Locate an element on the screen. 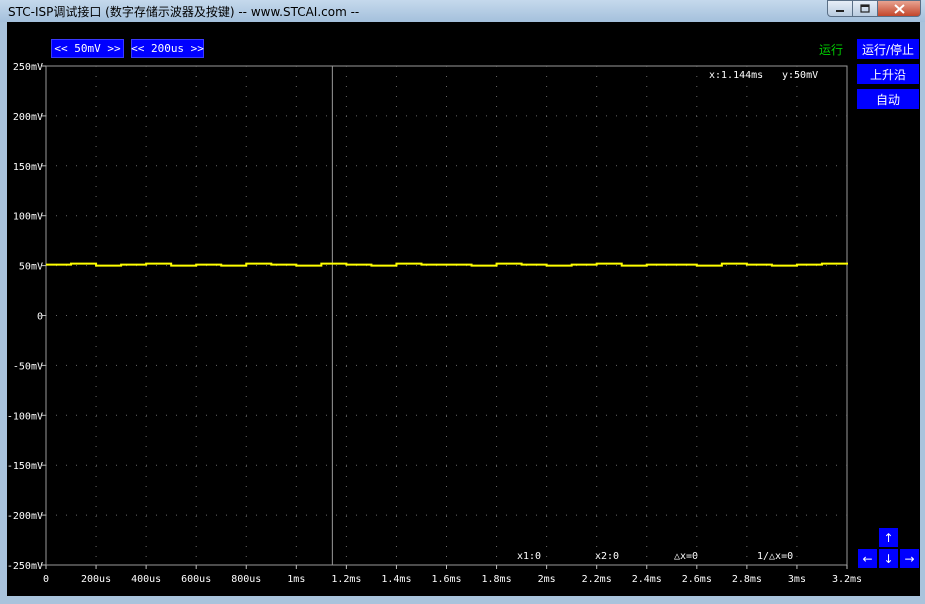 This screenshot has height=604, width=925. close-icon is located at coordinates (899, 8).